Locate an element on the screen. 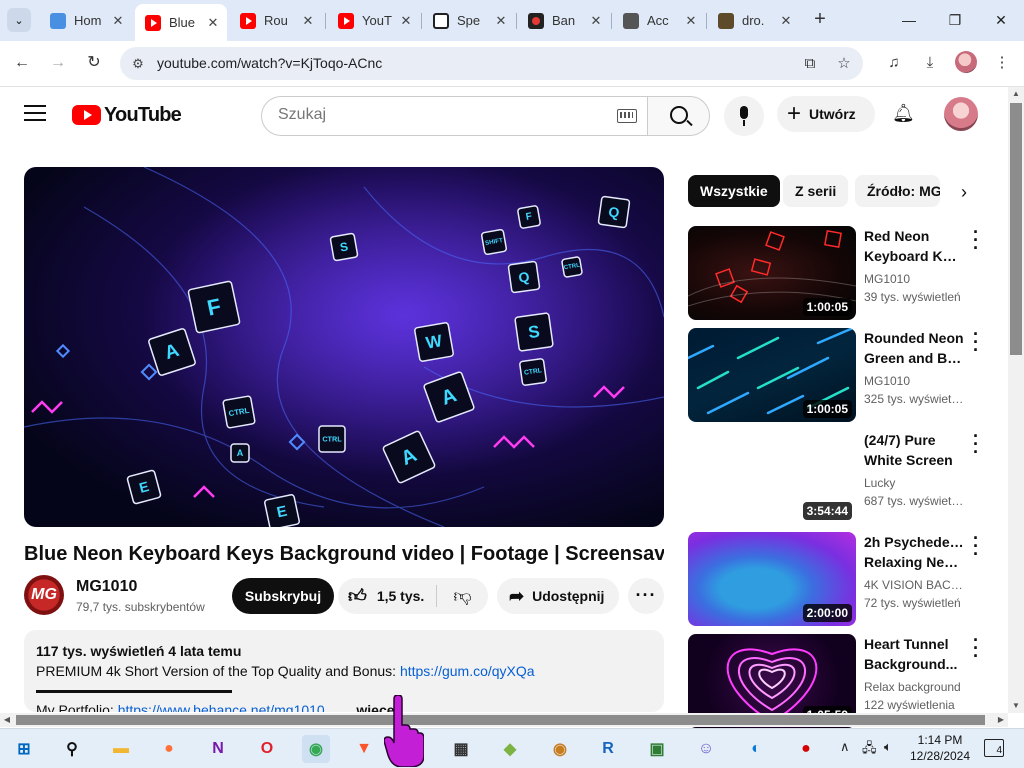  ghost-app-icon: ☺ is located at coordinates (706, 749).